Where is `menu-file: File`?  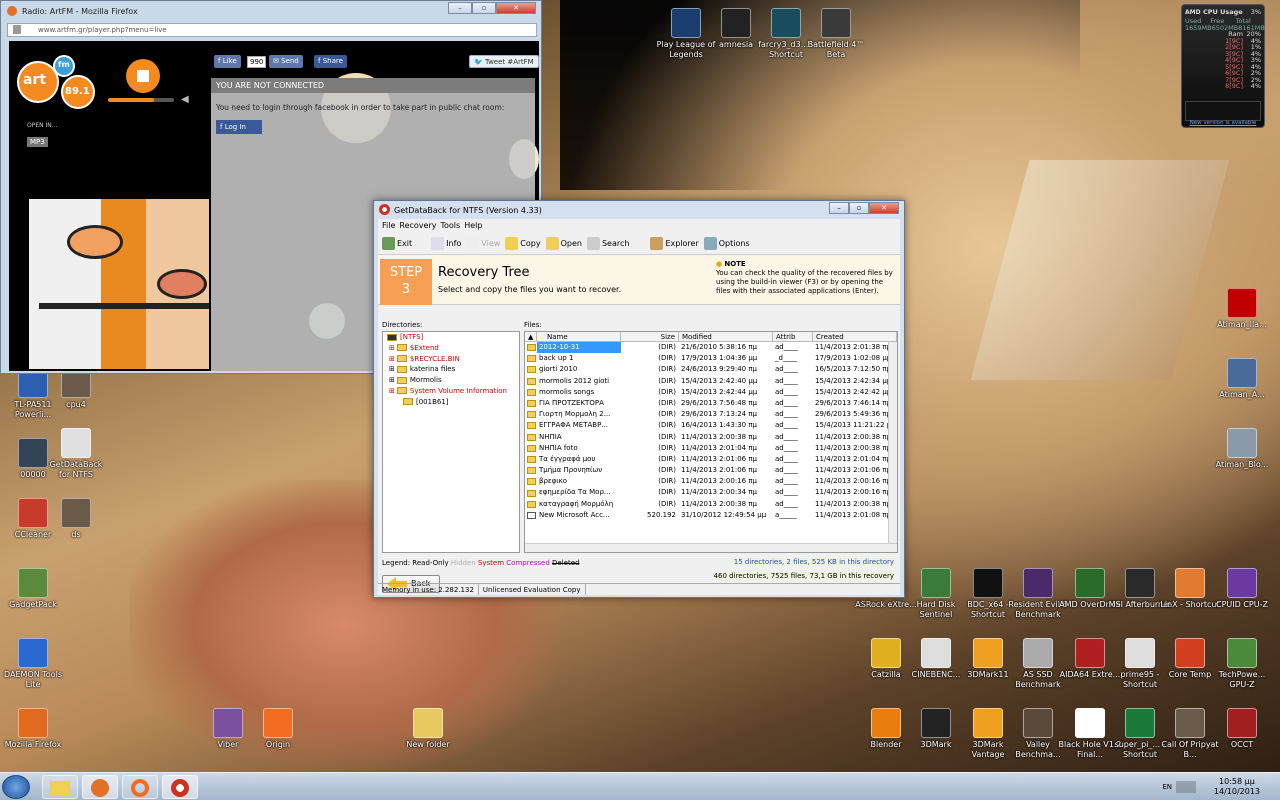 menu-file: File is located at coordinates (388, 226).